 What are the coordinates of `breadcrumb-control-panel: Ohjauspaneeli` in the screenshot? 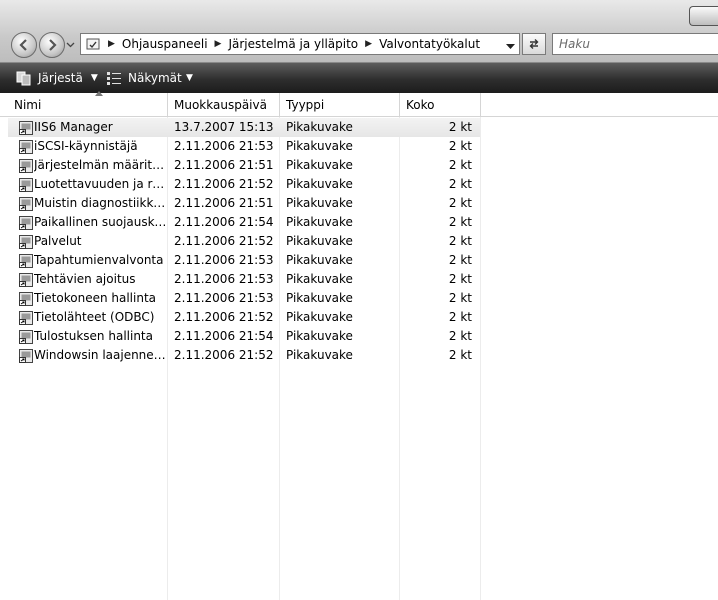 It's located at (165, 44).